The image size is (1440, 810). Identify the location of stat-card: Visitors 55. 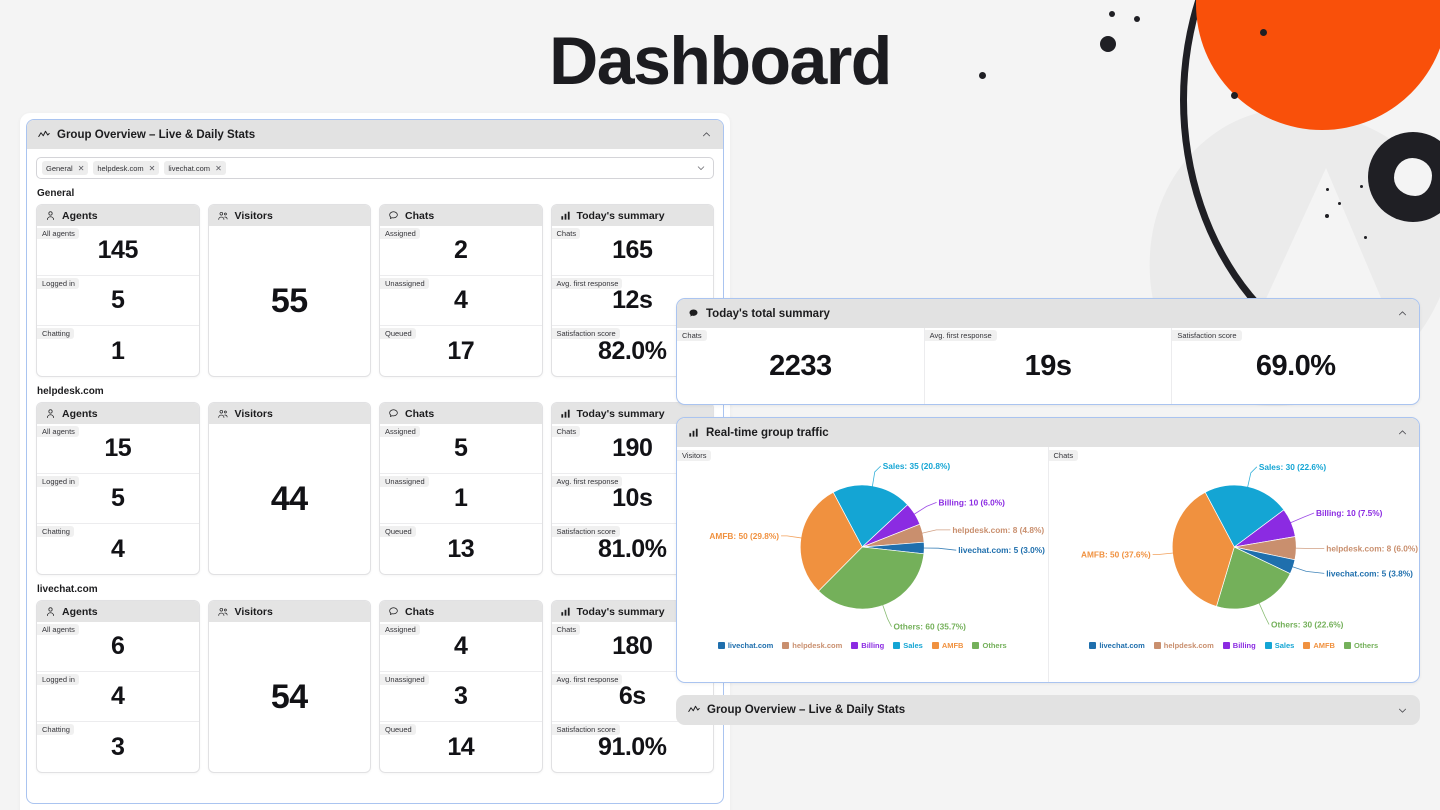
(289, 290).